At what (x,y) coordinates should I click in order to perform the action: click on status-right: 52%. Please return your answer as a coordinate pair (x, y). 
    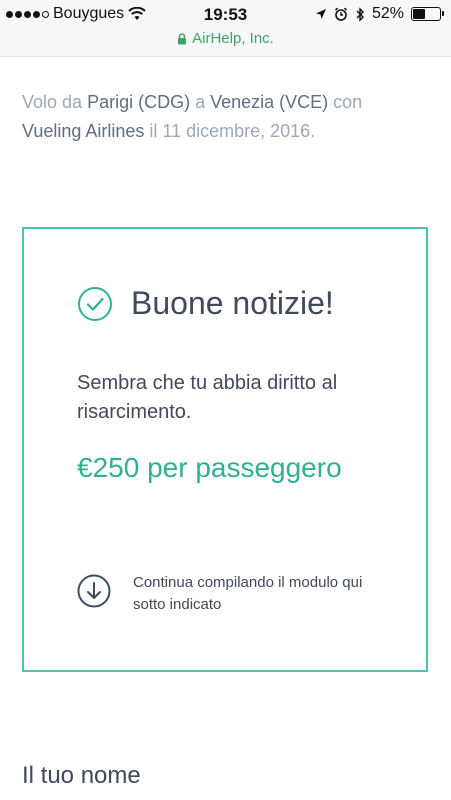
    Looking at the image, I should click on (379, 14).